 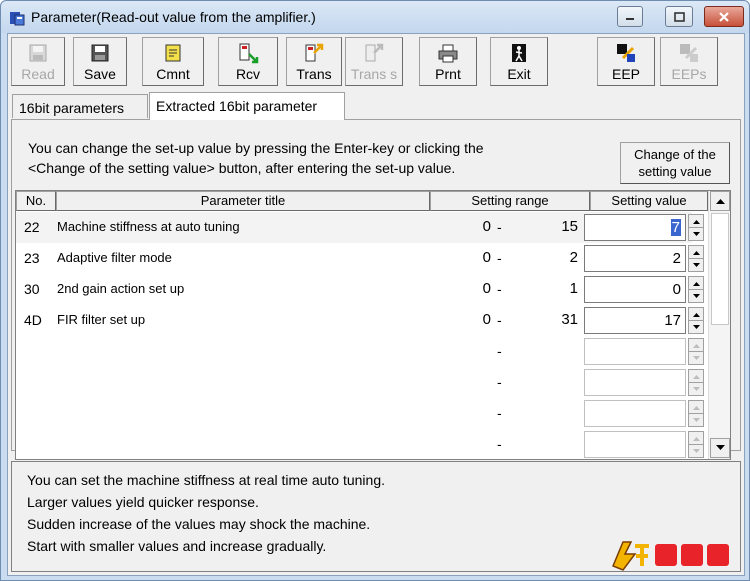 What do you see at coordinates (635, 320) in the screenshot?
I see `setting-value-input: 17` at bounding box center [635, 320].